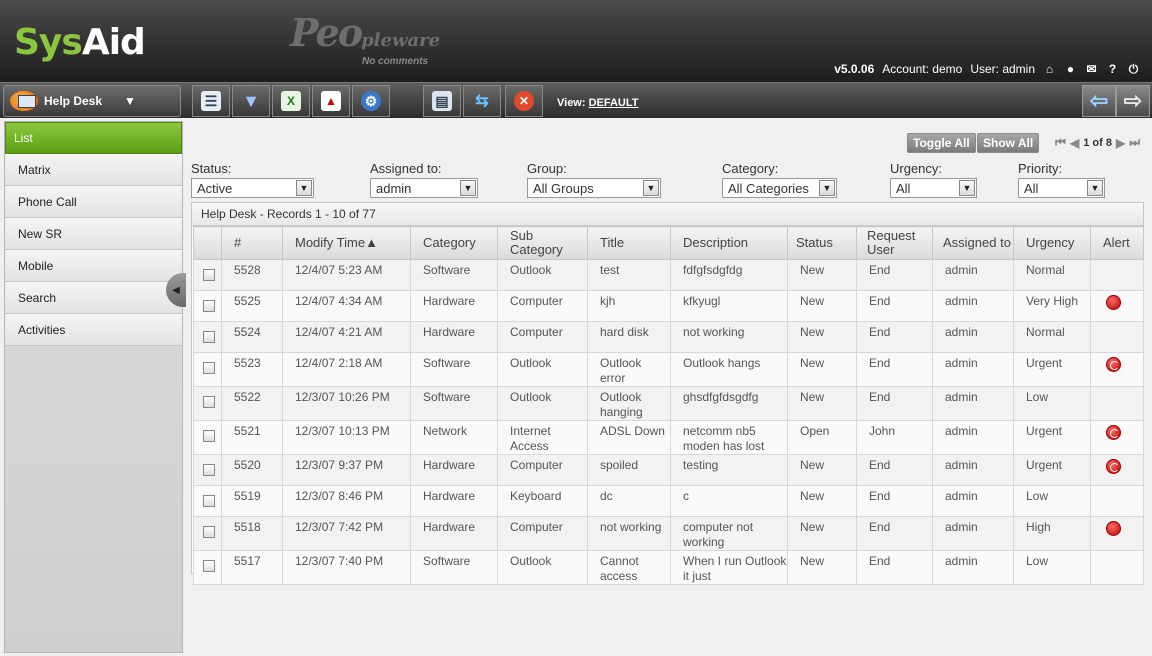  I want to click on cell-category: Network, so click(454, 437).